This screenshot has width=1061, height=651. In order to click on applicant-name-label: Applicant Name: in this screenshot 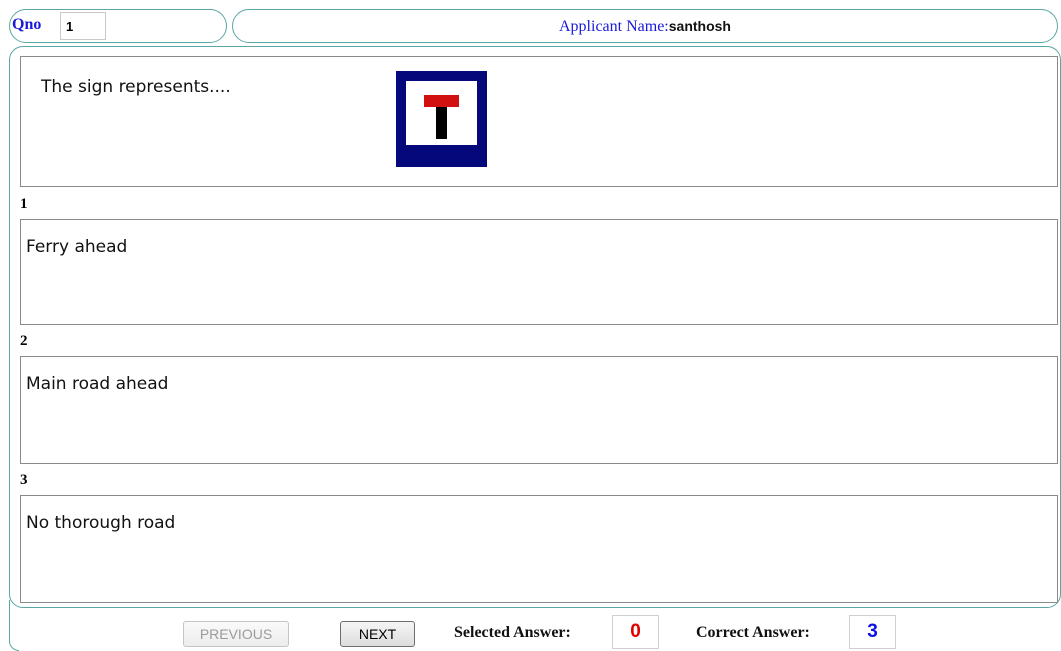, I will do `click(614, 26)`.